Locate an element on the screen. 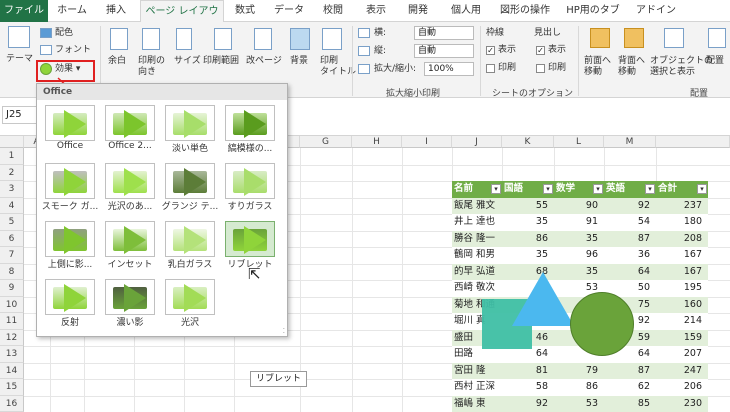 The height and width of the screenshot is (412, 730). effect-option-label: 淡い単色 is located at coordinates (189, 149).